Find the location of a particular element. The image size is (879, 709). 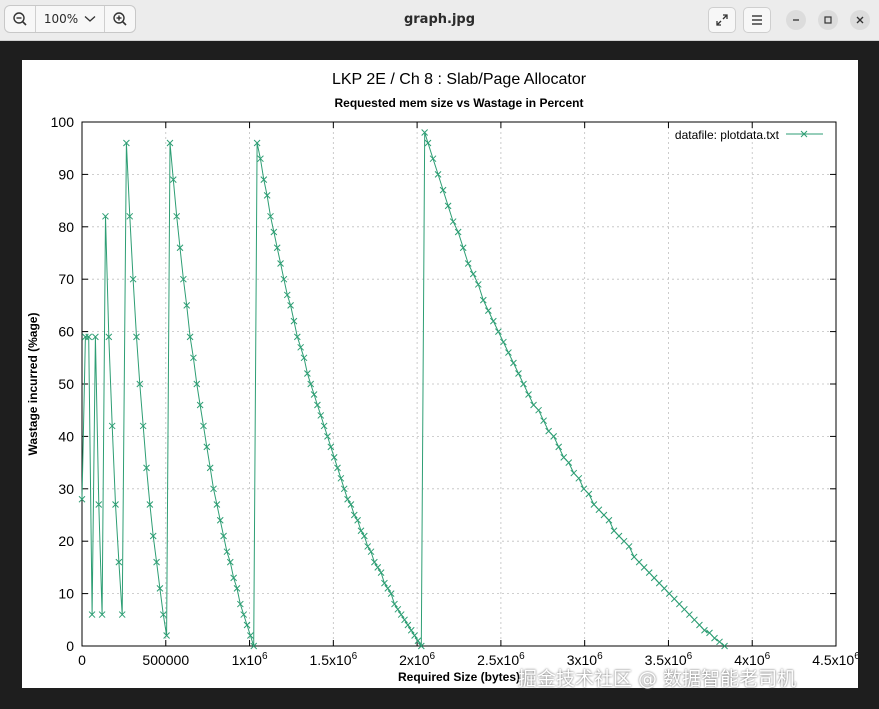

menu-button is located at coordinates (757, 20).